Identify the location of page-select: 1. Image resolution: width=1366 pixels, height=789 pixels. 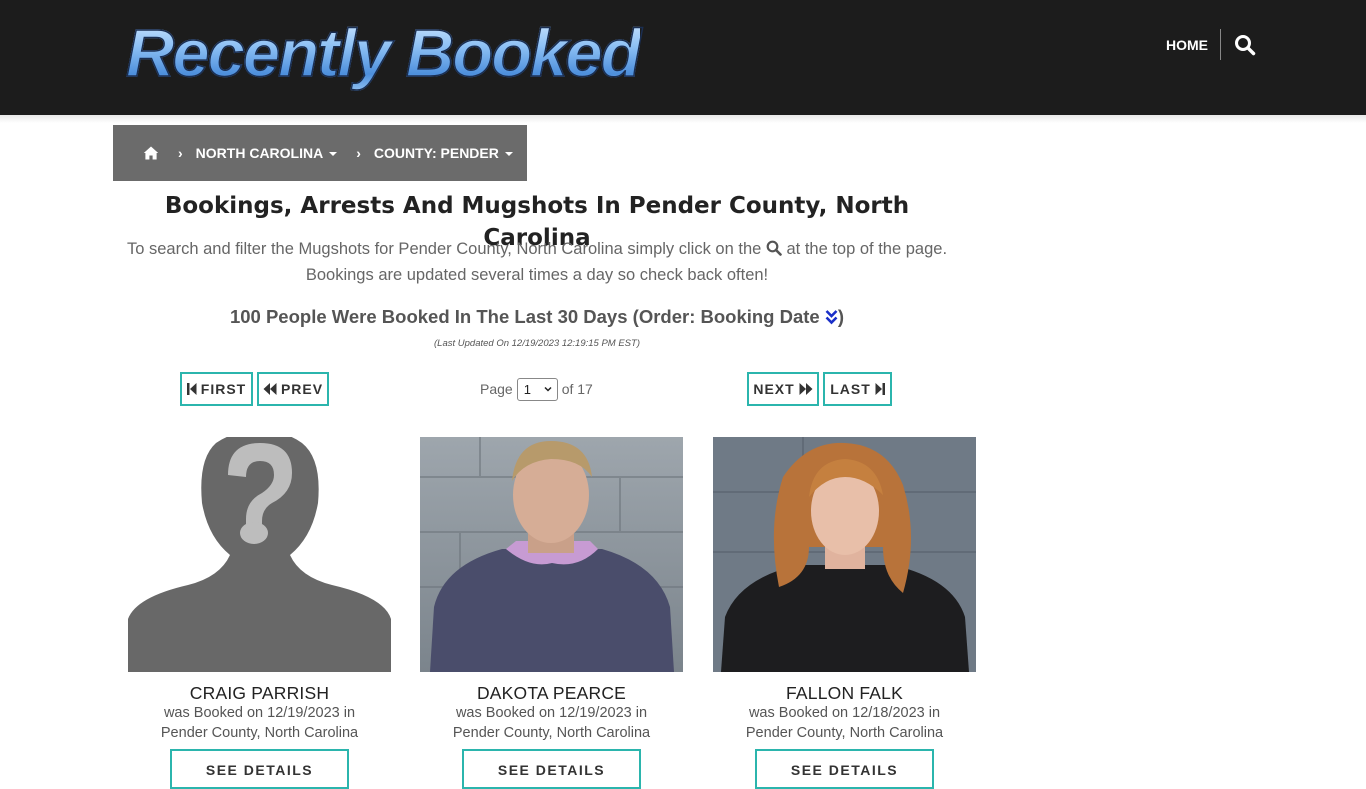
(537, 389).